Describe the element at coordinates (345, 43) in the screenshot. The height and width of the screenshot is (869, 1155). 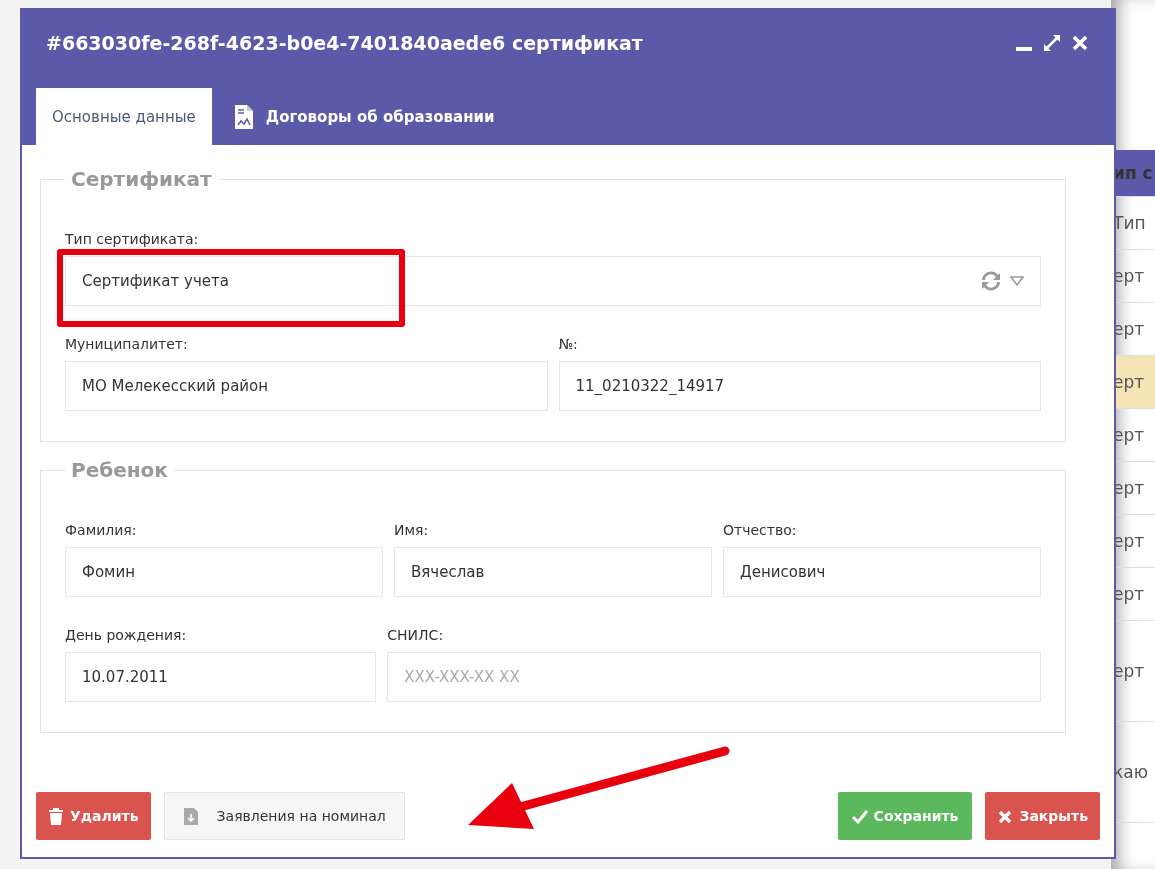
I see `window-title: #663030fe-268f-4623-b0e4-7401840aede6 сертификат` at that location.